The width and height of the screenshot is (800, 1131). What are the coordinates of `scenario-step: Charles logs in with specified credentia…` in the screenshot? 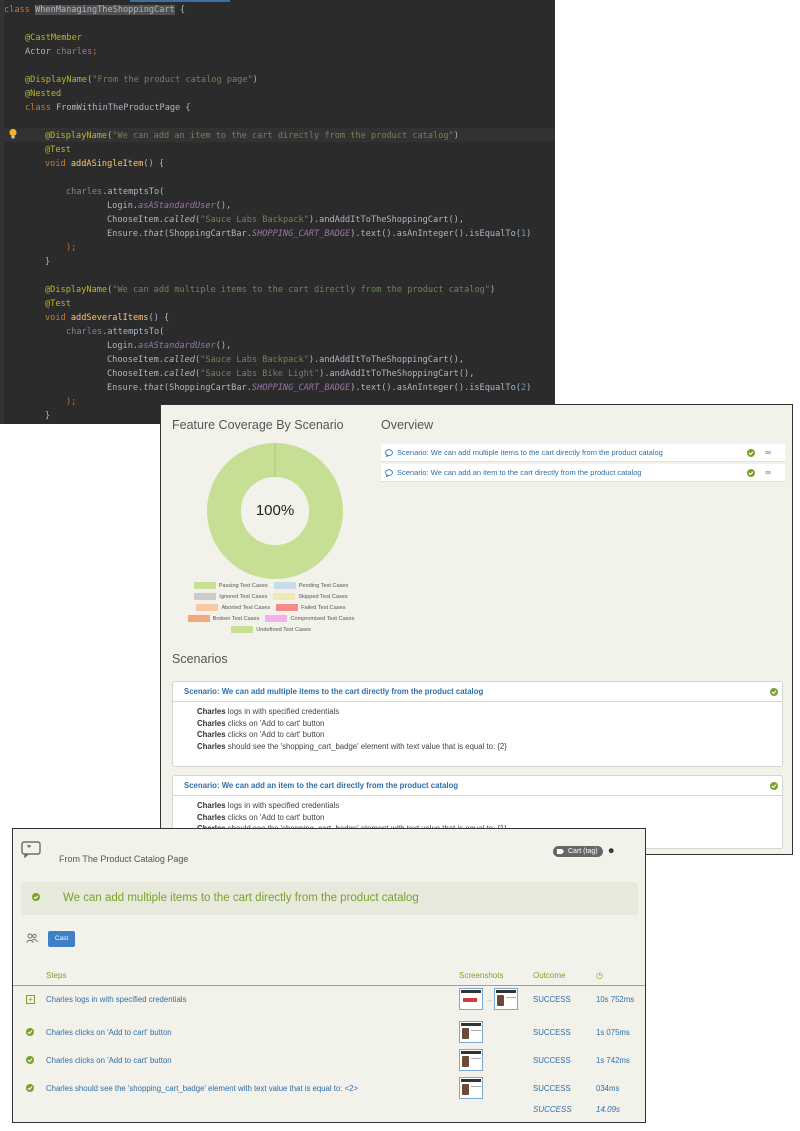 It's located at (489, 712).